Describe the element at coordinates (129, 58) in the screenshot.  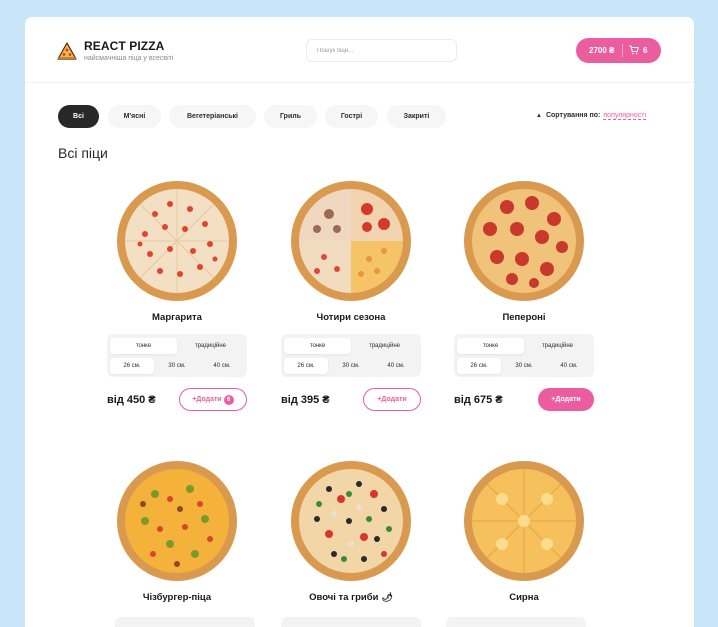
I see `brand-tagline: найсмачніша піца у всесвіті` at that location.